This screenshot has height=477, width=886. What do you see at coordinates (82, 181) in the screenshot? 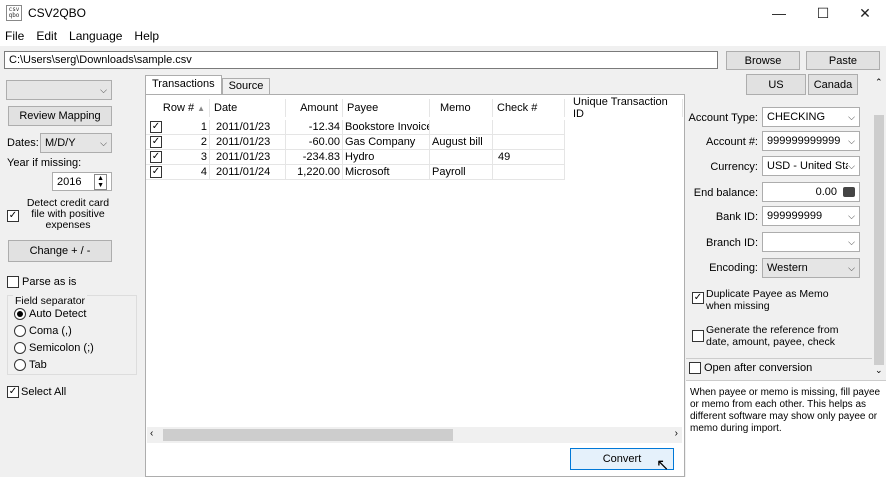
I see `year-stepper: 2016 ▲ ▼` at bounding box center [82, 181].